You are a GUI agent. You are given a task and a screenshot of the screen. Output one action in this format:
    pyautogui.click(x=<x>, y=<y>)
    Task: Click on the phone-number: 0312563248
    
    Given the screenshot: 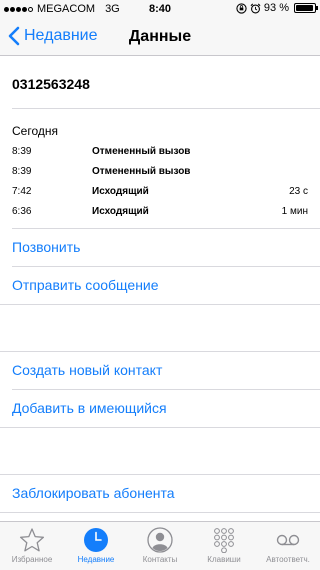 What is the action you would take?
    pyautogui.click(x=51, y=84)
    